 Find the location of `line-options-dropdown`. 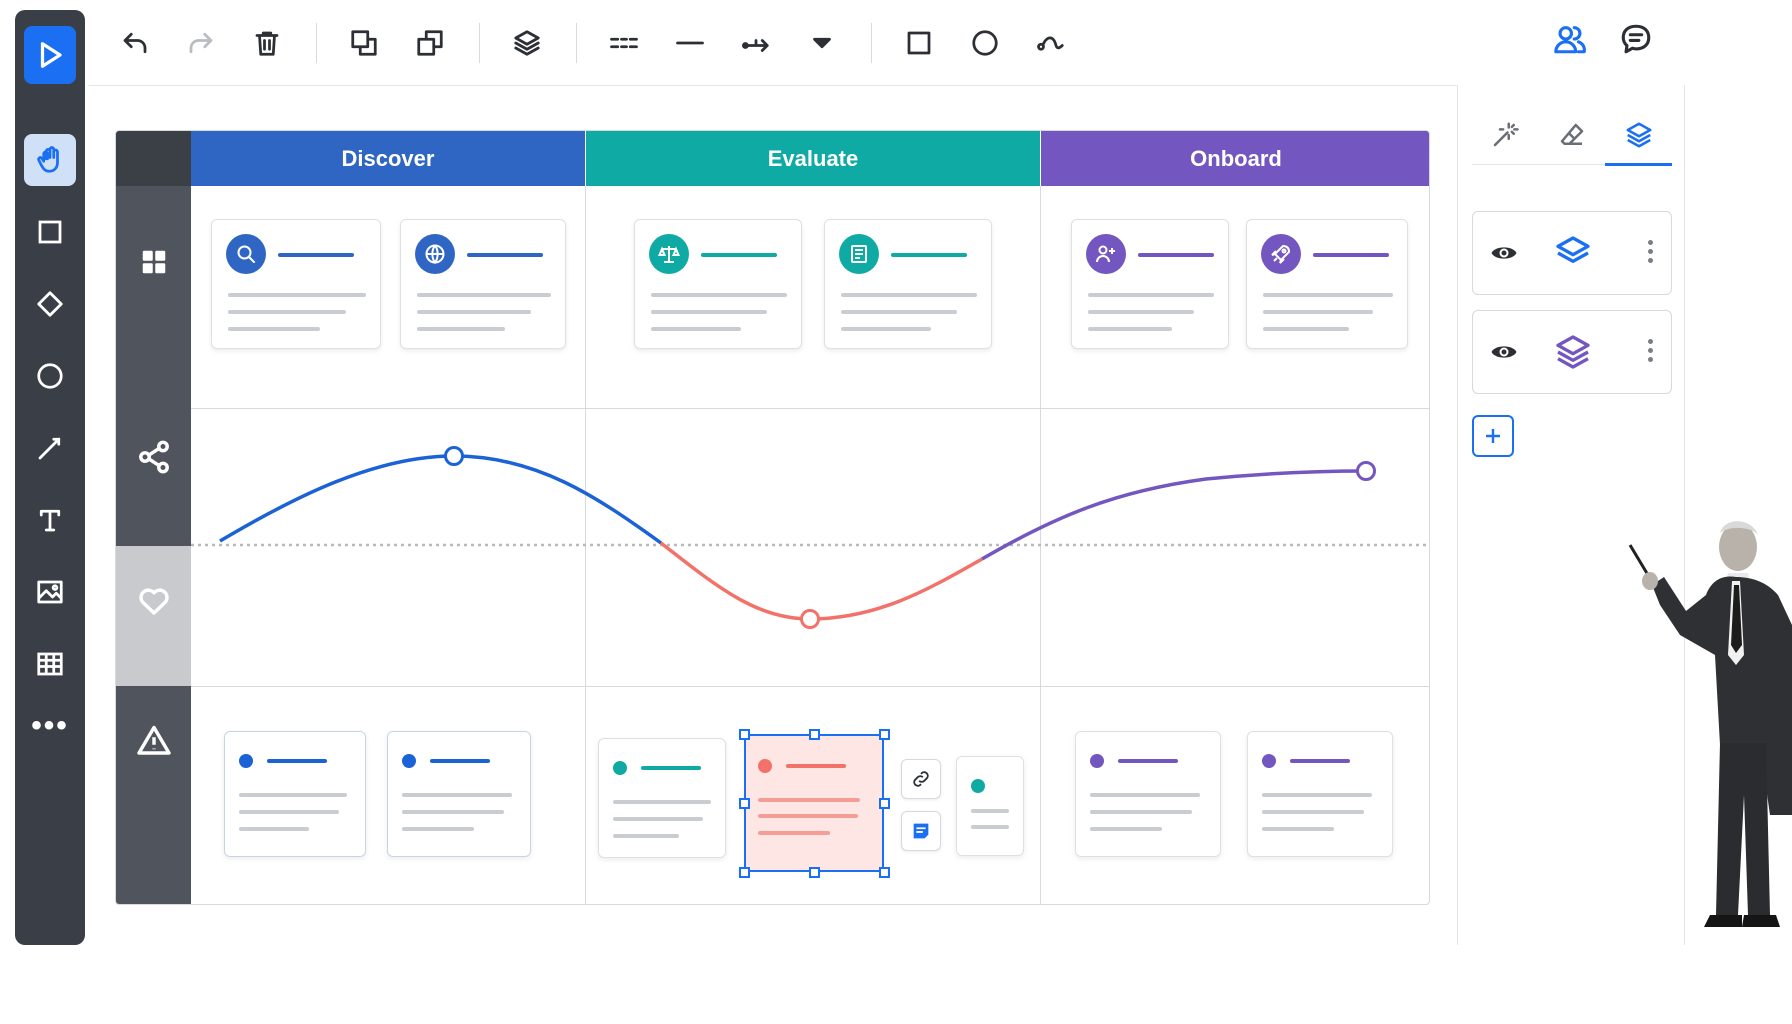

line-options-dropdown is located at coordinates (822, 43).